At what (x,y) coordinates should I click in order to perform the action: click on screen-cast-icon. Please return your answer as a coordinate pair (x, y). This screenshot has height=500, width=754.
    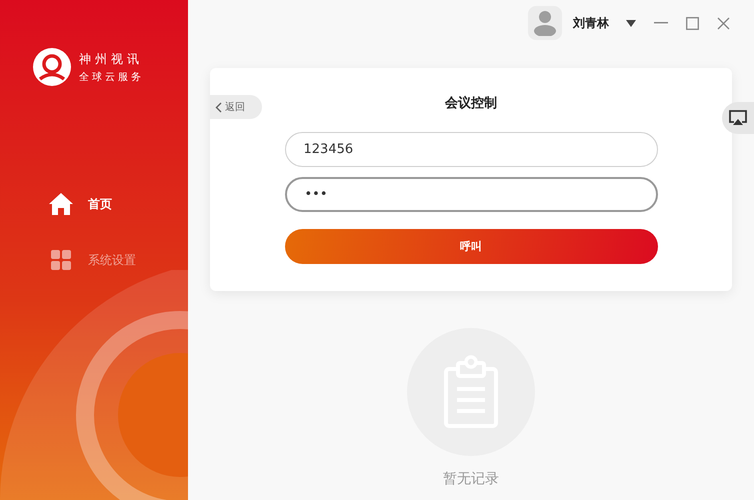
    Looking at the image, I should click on (738, 118).